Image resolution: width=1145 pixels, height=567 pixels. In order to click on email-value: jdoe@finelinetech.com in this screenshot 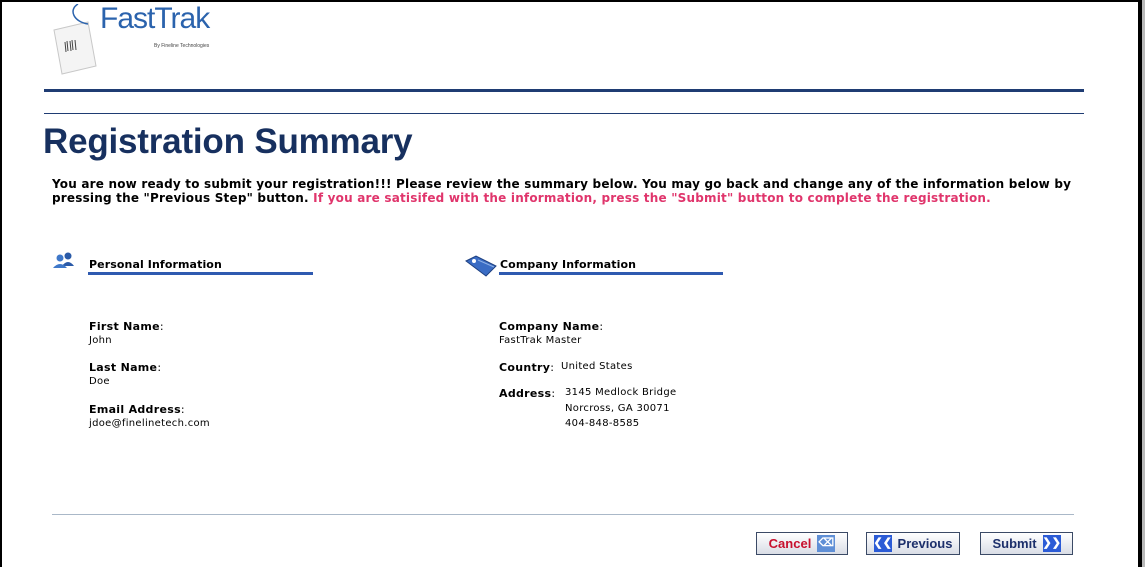, I will do `click(149, 423)`.